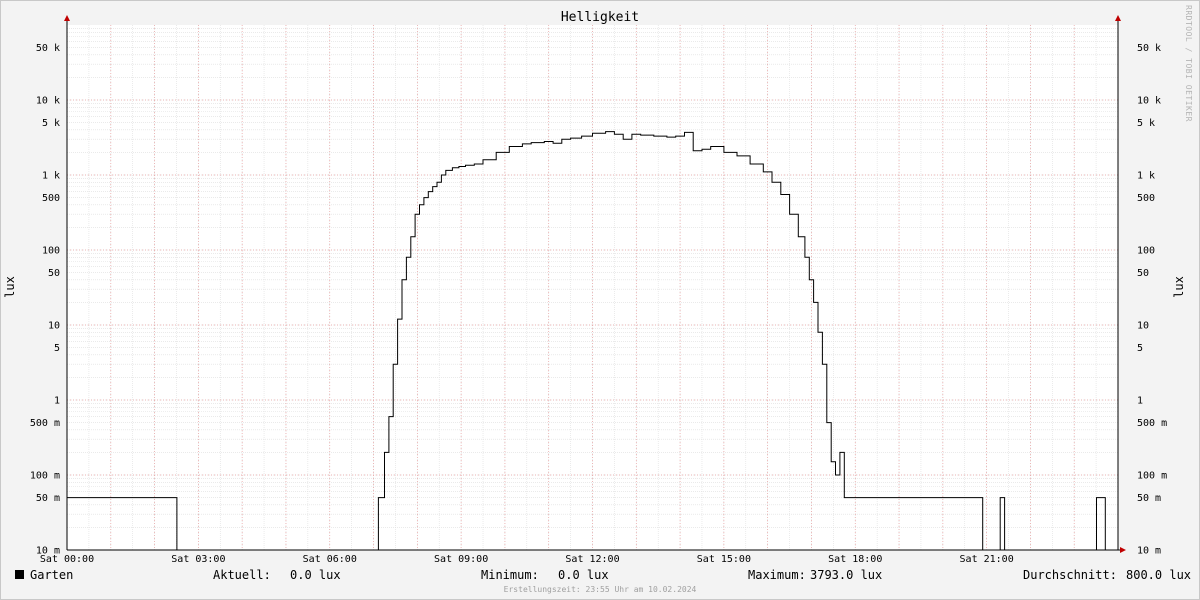 The height and width of the screenshot is (600, 1200). Describe the element at coordinates (846, 575) in the screenshot. I see `legend-max-value: 3793.0 lux` at that location.